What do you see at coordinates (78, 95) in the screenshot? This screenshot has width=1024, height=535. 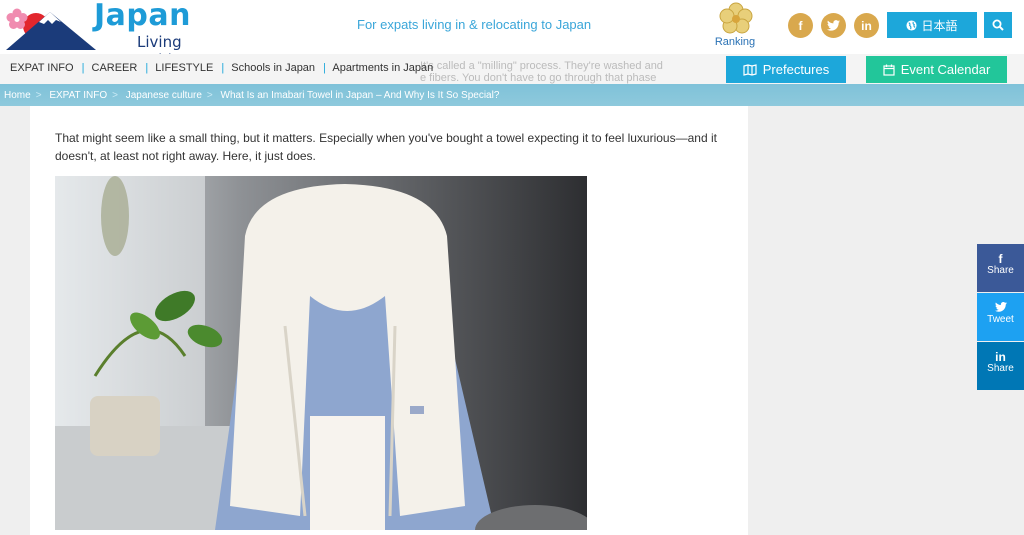 I see `breadcrumb-expat-info: EXPAT INFO` at bounding box center [78, 95].